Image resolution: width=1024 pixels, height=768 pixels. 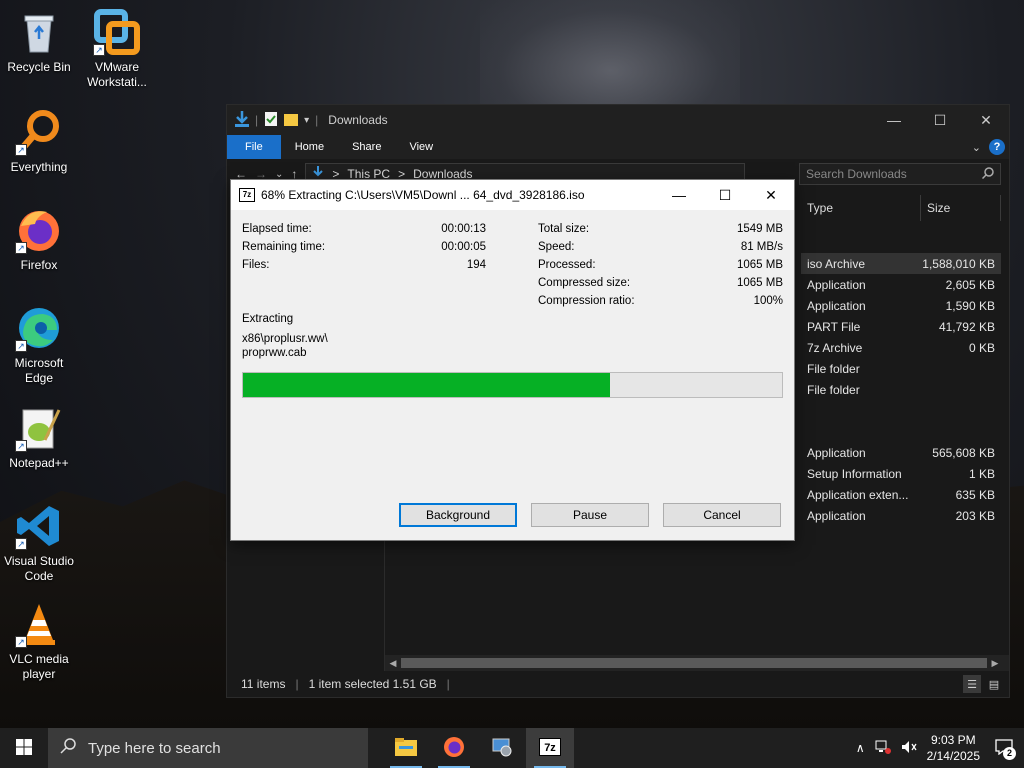 What do you see at coordinates (909, 748) in the screenshot?
I see `volume-muted-icon` at bounding box center [909, 748].